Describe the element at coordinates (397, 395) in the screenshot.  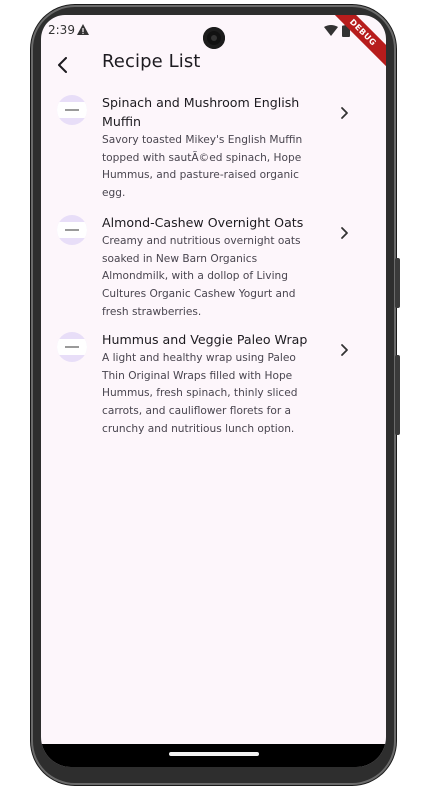
I see `power-button` at that location.